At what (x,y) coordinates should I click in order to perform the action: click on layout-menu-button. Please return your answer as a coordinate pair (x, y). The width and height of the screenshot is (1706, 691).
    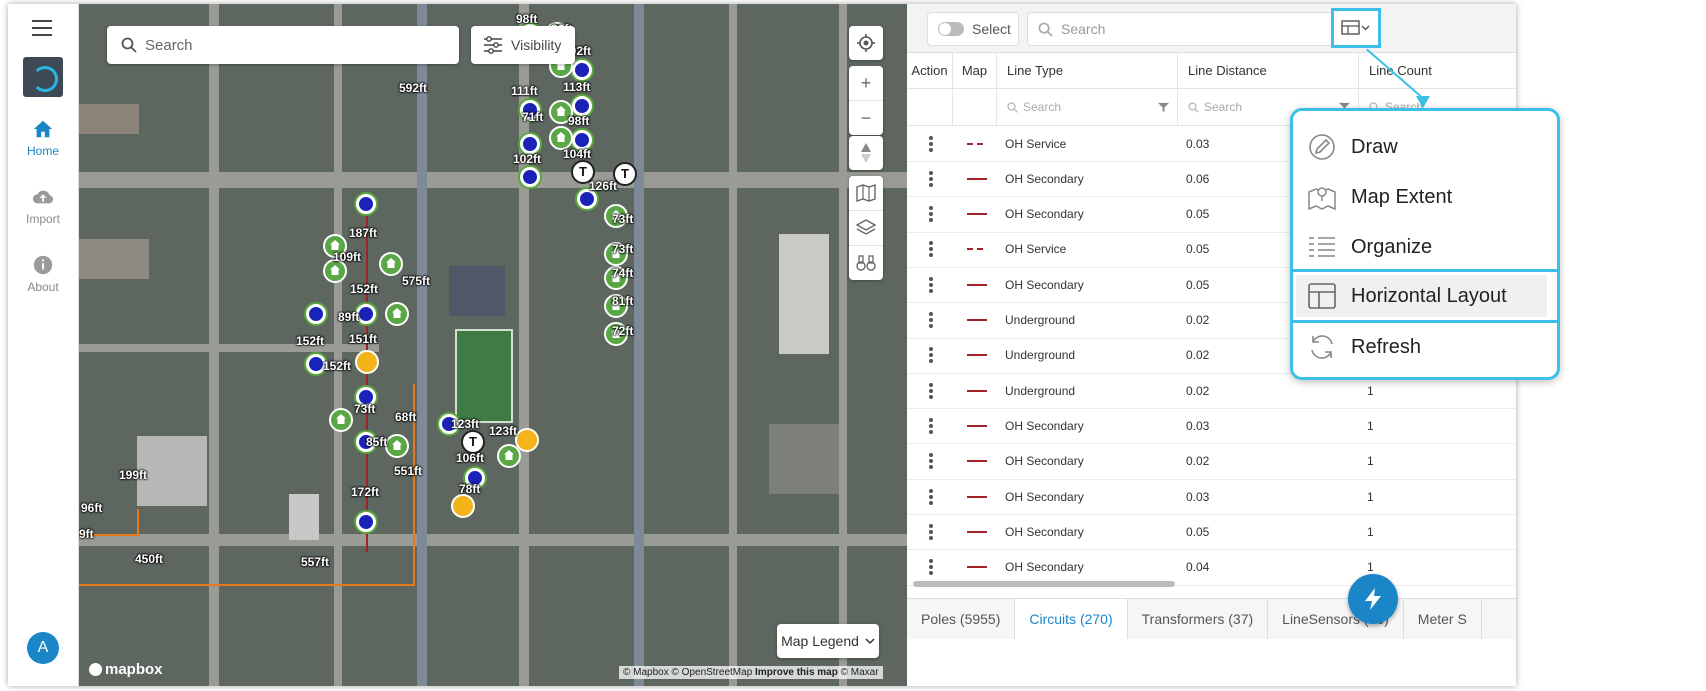
    Looking at the image, I should click on (1356, 28).